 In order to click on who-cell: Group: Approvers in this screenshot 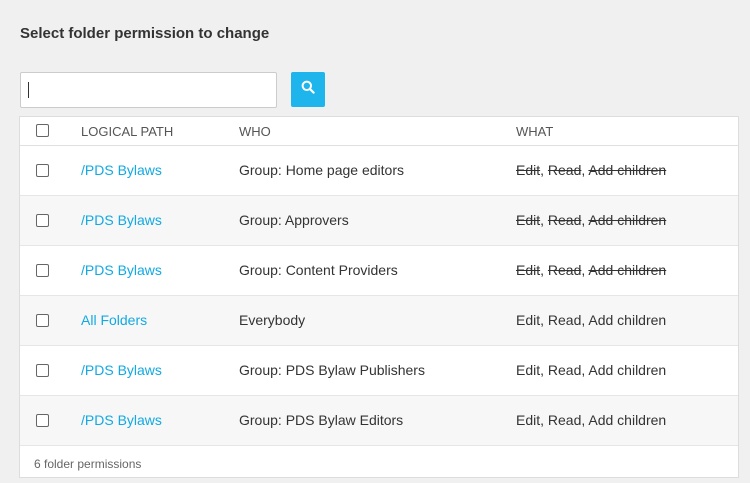, I will do `click(294, 220)`.